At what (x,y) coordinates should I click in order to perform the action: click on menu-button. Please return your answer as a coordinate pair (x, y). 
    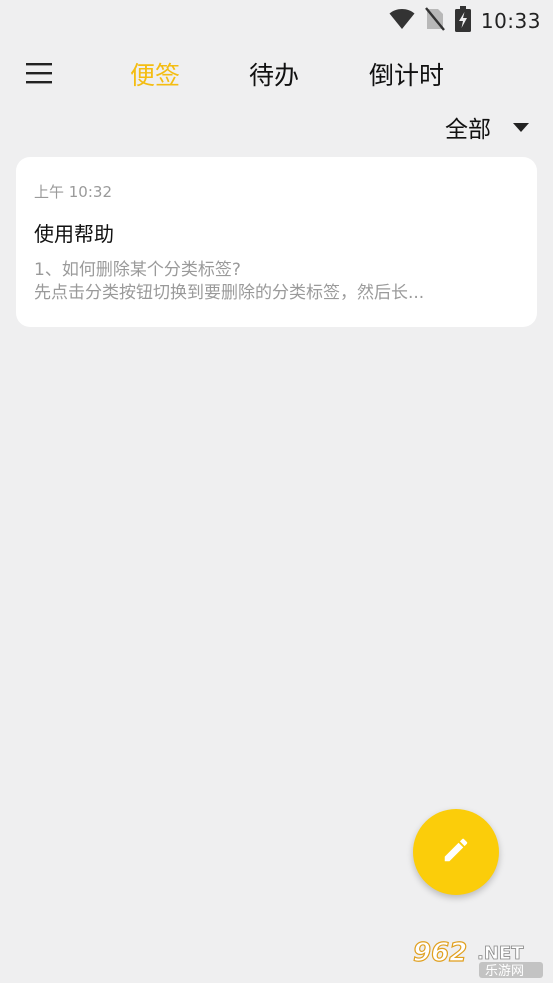
    Looking at the image, I should click on (40, 74).